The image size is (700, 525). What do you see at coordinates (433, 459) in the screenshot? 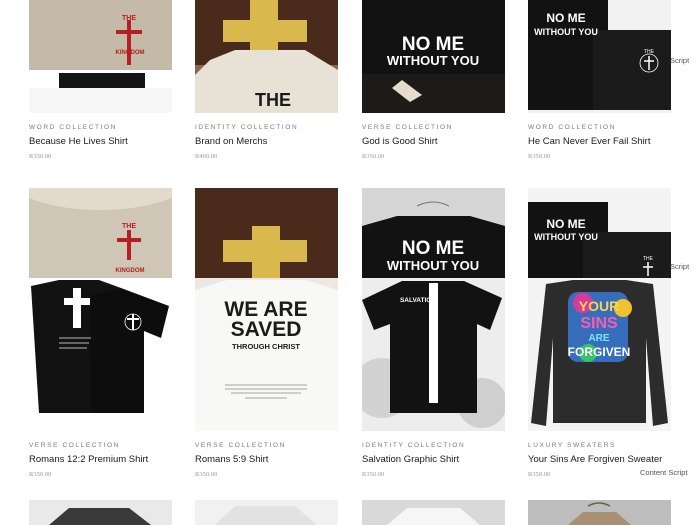
I see `product-title: Salvation Graphic Shirt` at bounding box center [433, 459].